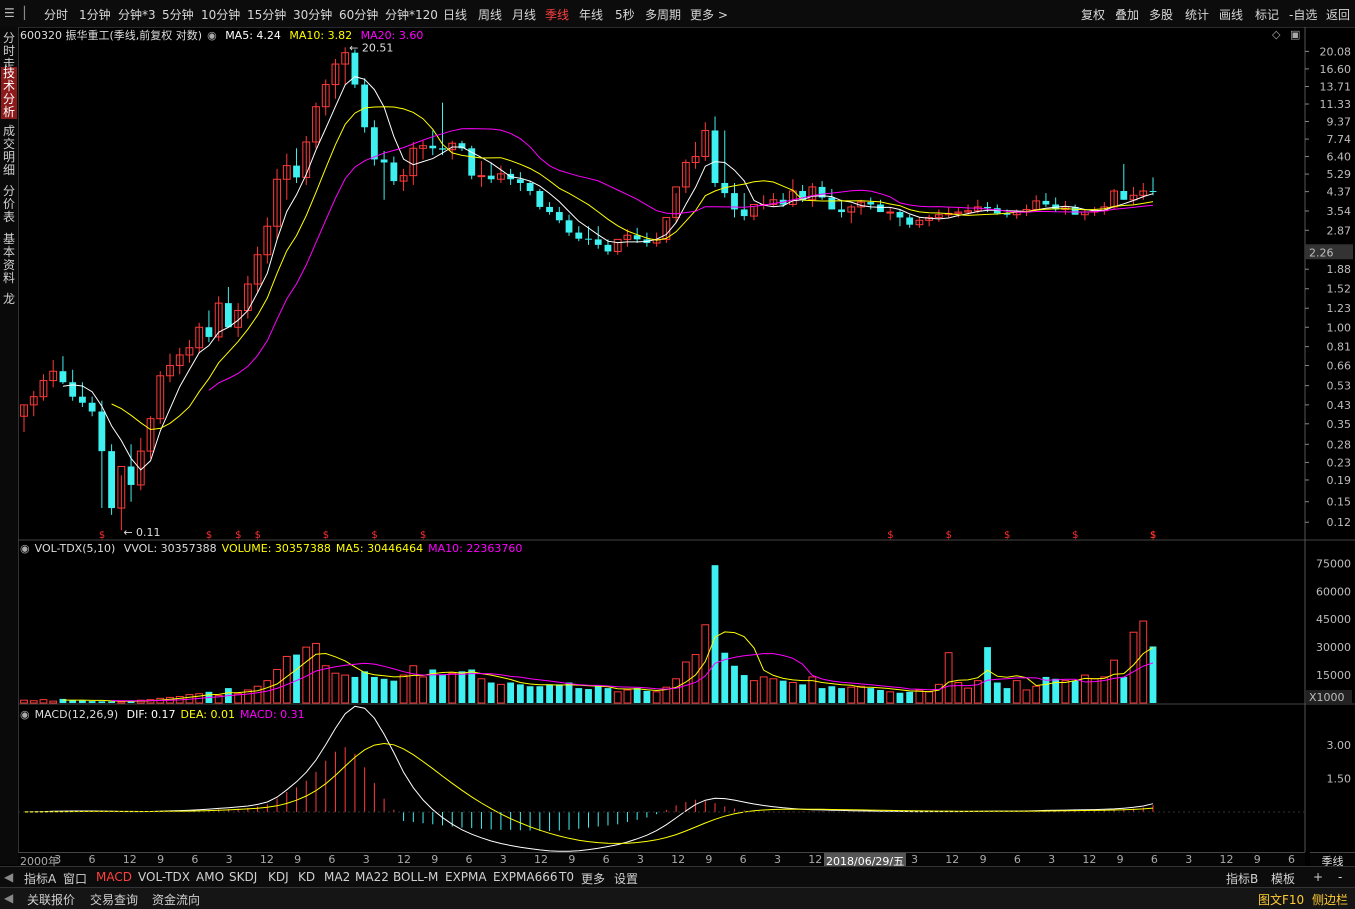  I want to click on tab-period-8: 分钟*120, so click(411, 14).